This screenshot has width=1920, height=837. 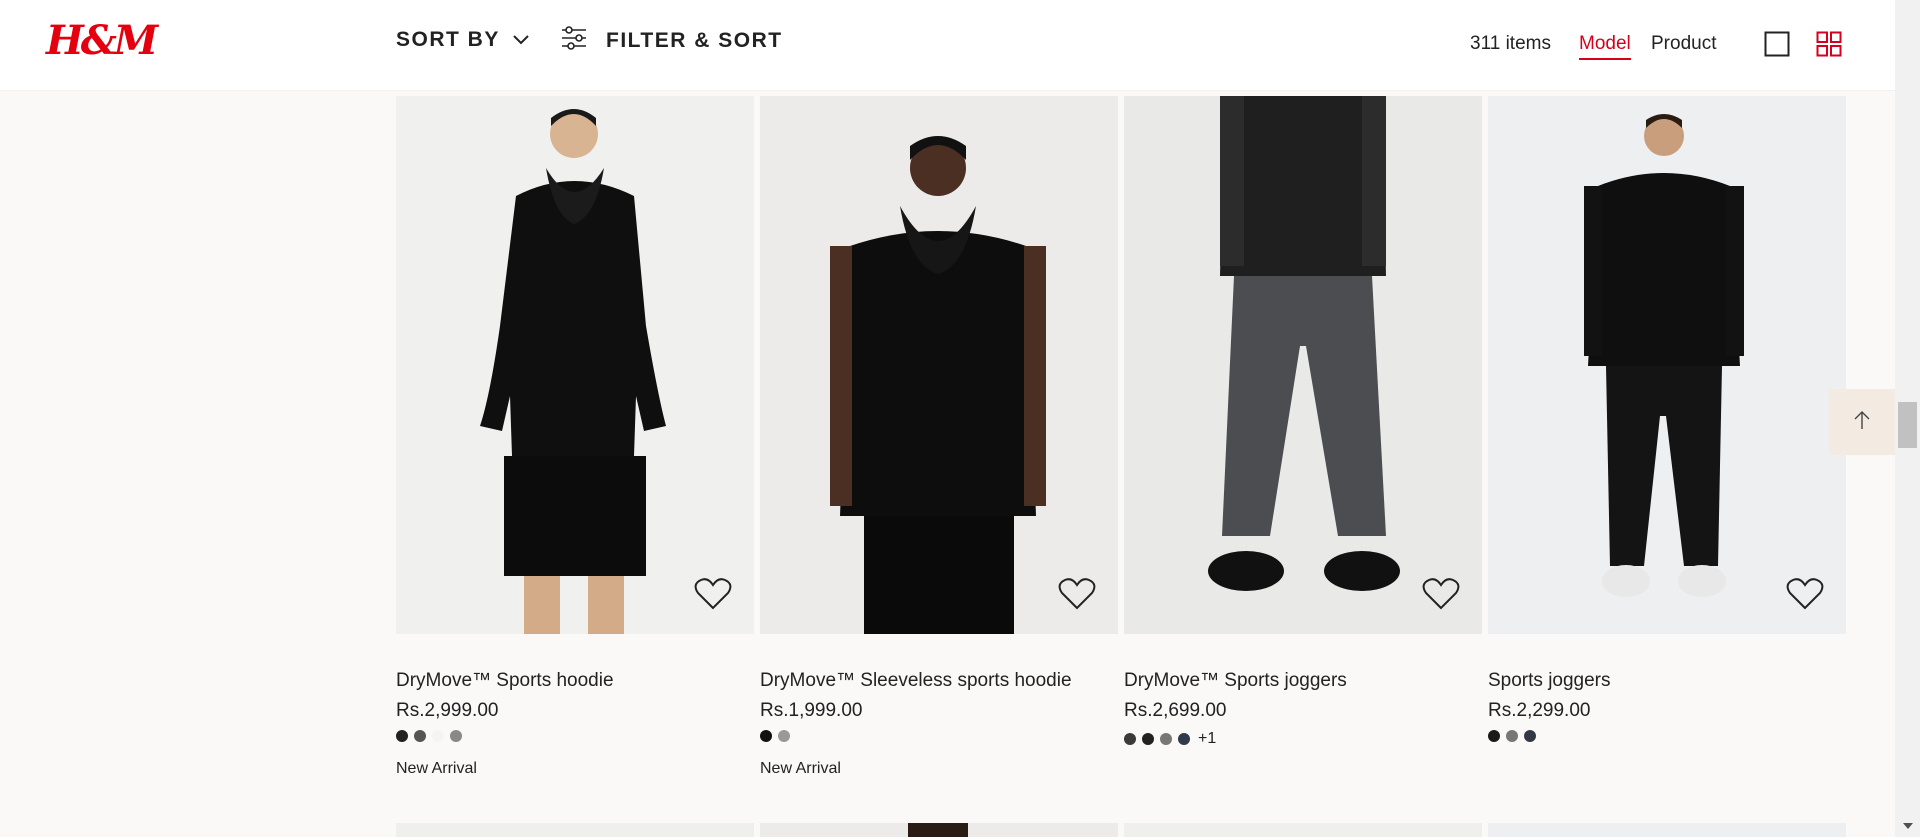 I want to click on color-swatches: +1, so click(x=1170, y=739).